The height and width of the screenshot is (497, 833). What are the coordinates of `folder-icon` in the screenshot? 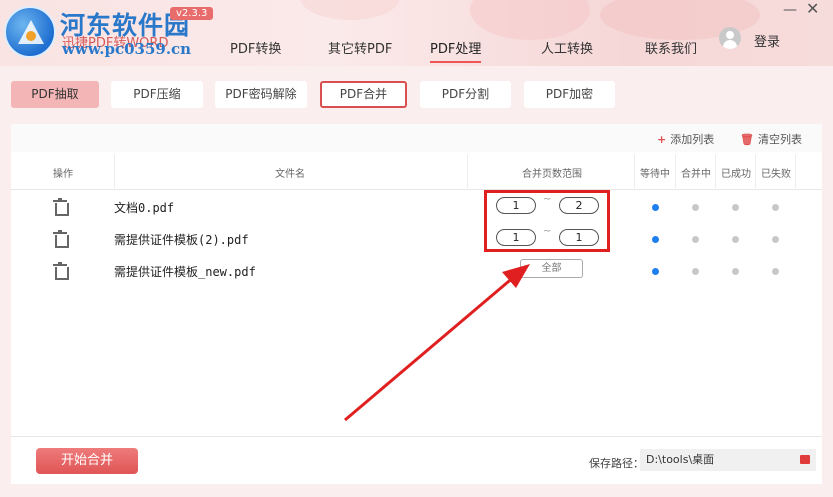 It's located at (805, 459).